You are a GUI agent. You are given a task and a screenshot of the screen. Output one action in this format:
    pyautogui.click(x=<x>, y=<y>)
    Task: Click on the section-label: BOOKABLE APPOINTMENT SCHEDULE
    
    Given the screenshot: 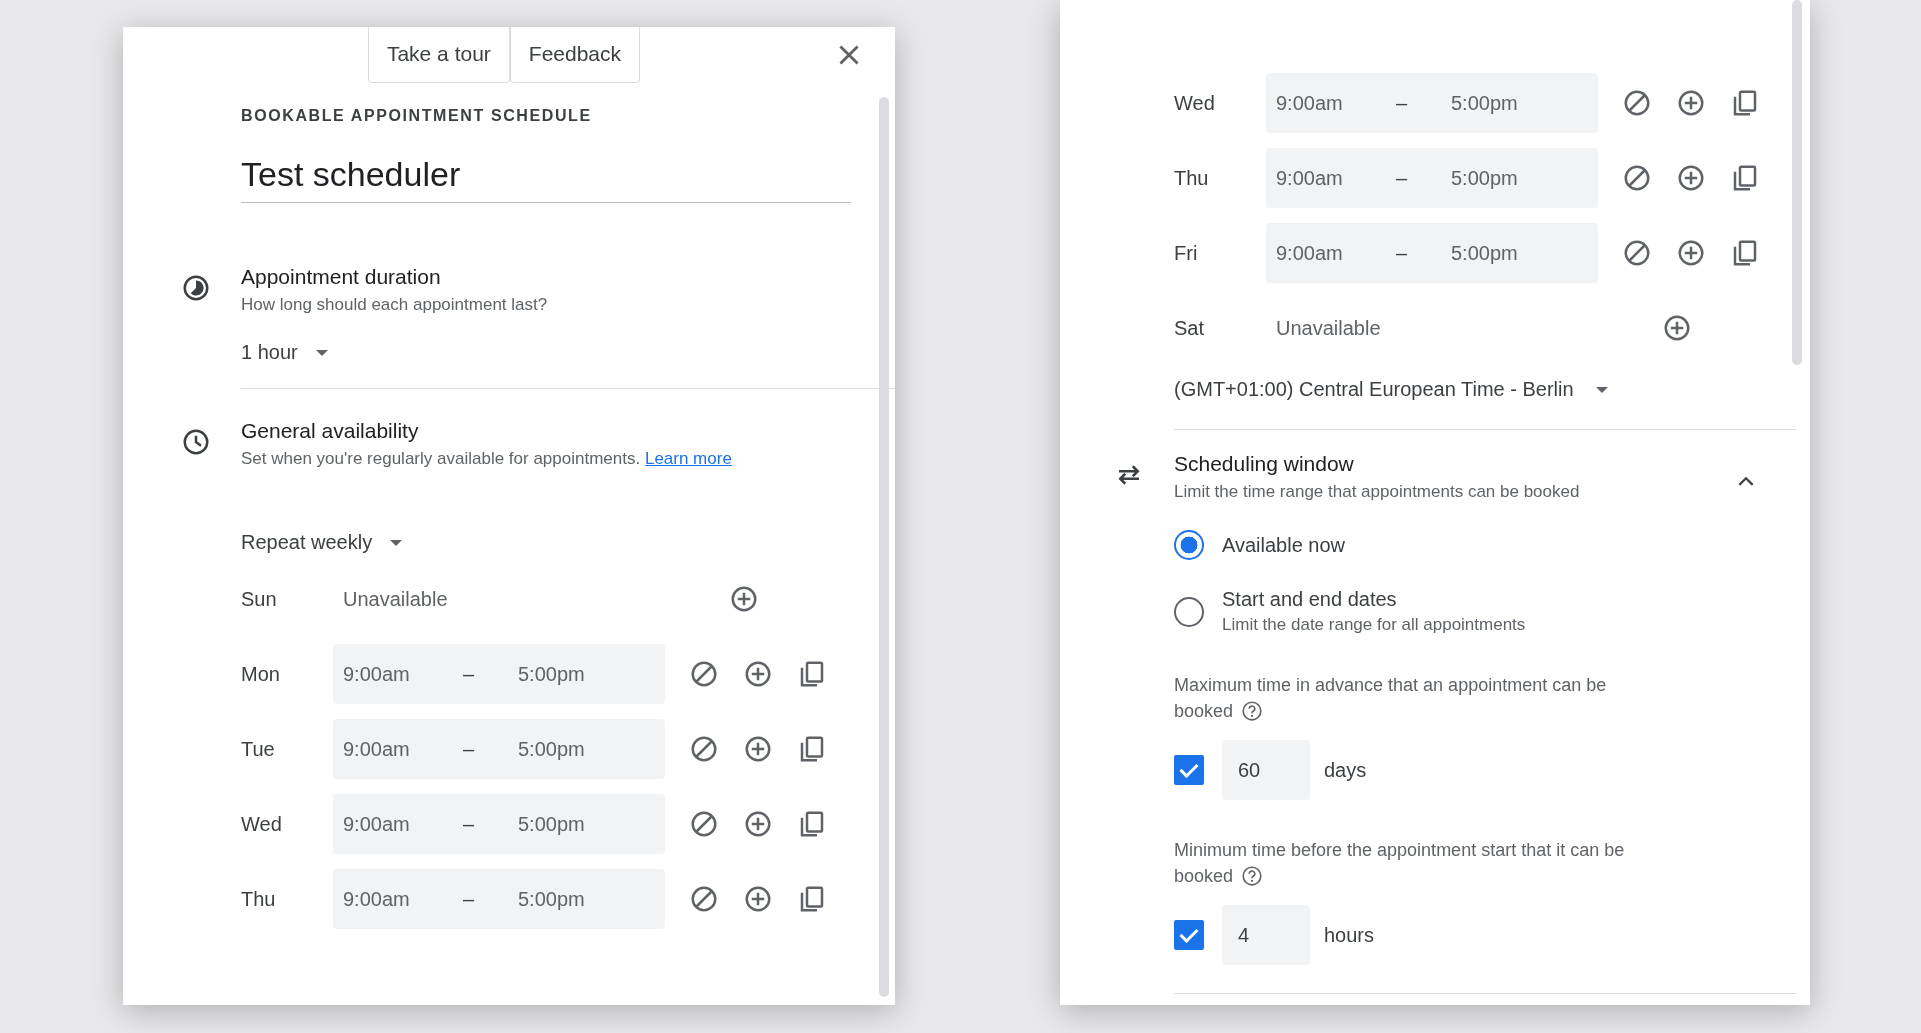 What is the action you would take?
    pyautogui.click(x=417, y=116)
    